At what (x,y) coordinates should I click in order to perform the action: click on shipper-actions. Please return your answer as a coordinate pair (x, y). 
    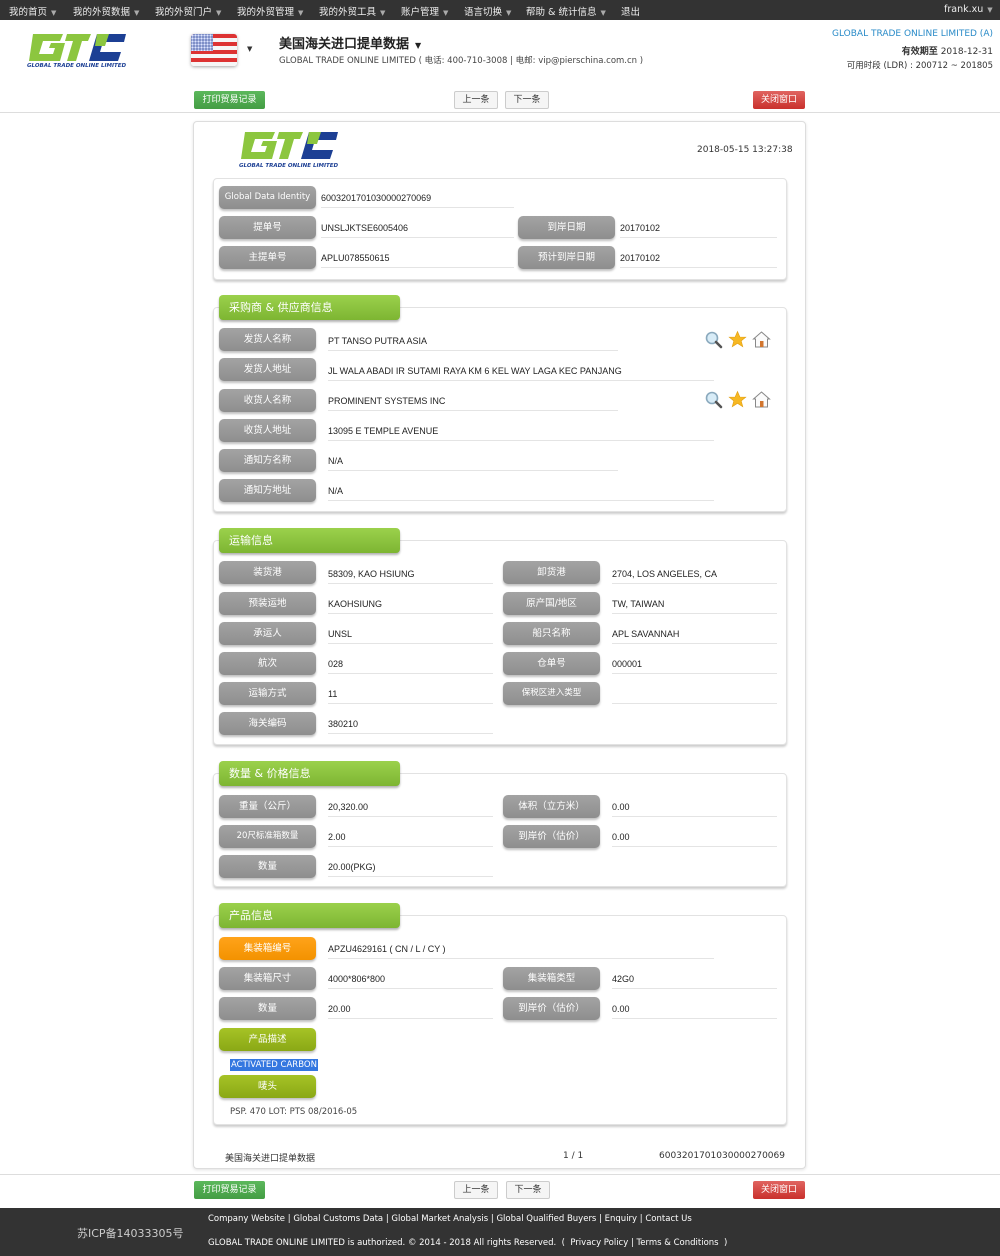
    Looking at the image, I should click on (737, 339).